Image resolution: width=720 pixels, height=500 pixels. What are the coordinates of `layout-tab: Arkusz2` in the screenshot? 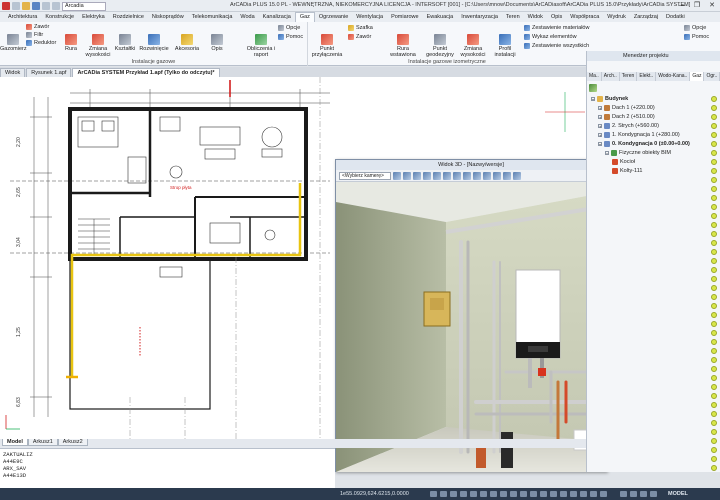 It's located at (72, 442).